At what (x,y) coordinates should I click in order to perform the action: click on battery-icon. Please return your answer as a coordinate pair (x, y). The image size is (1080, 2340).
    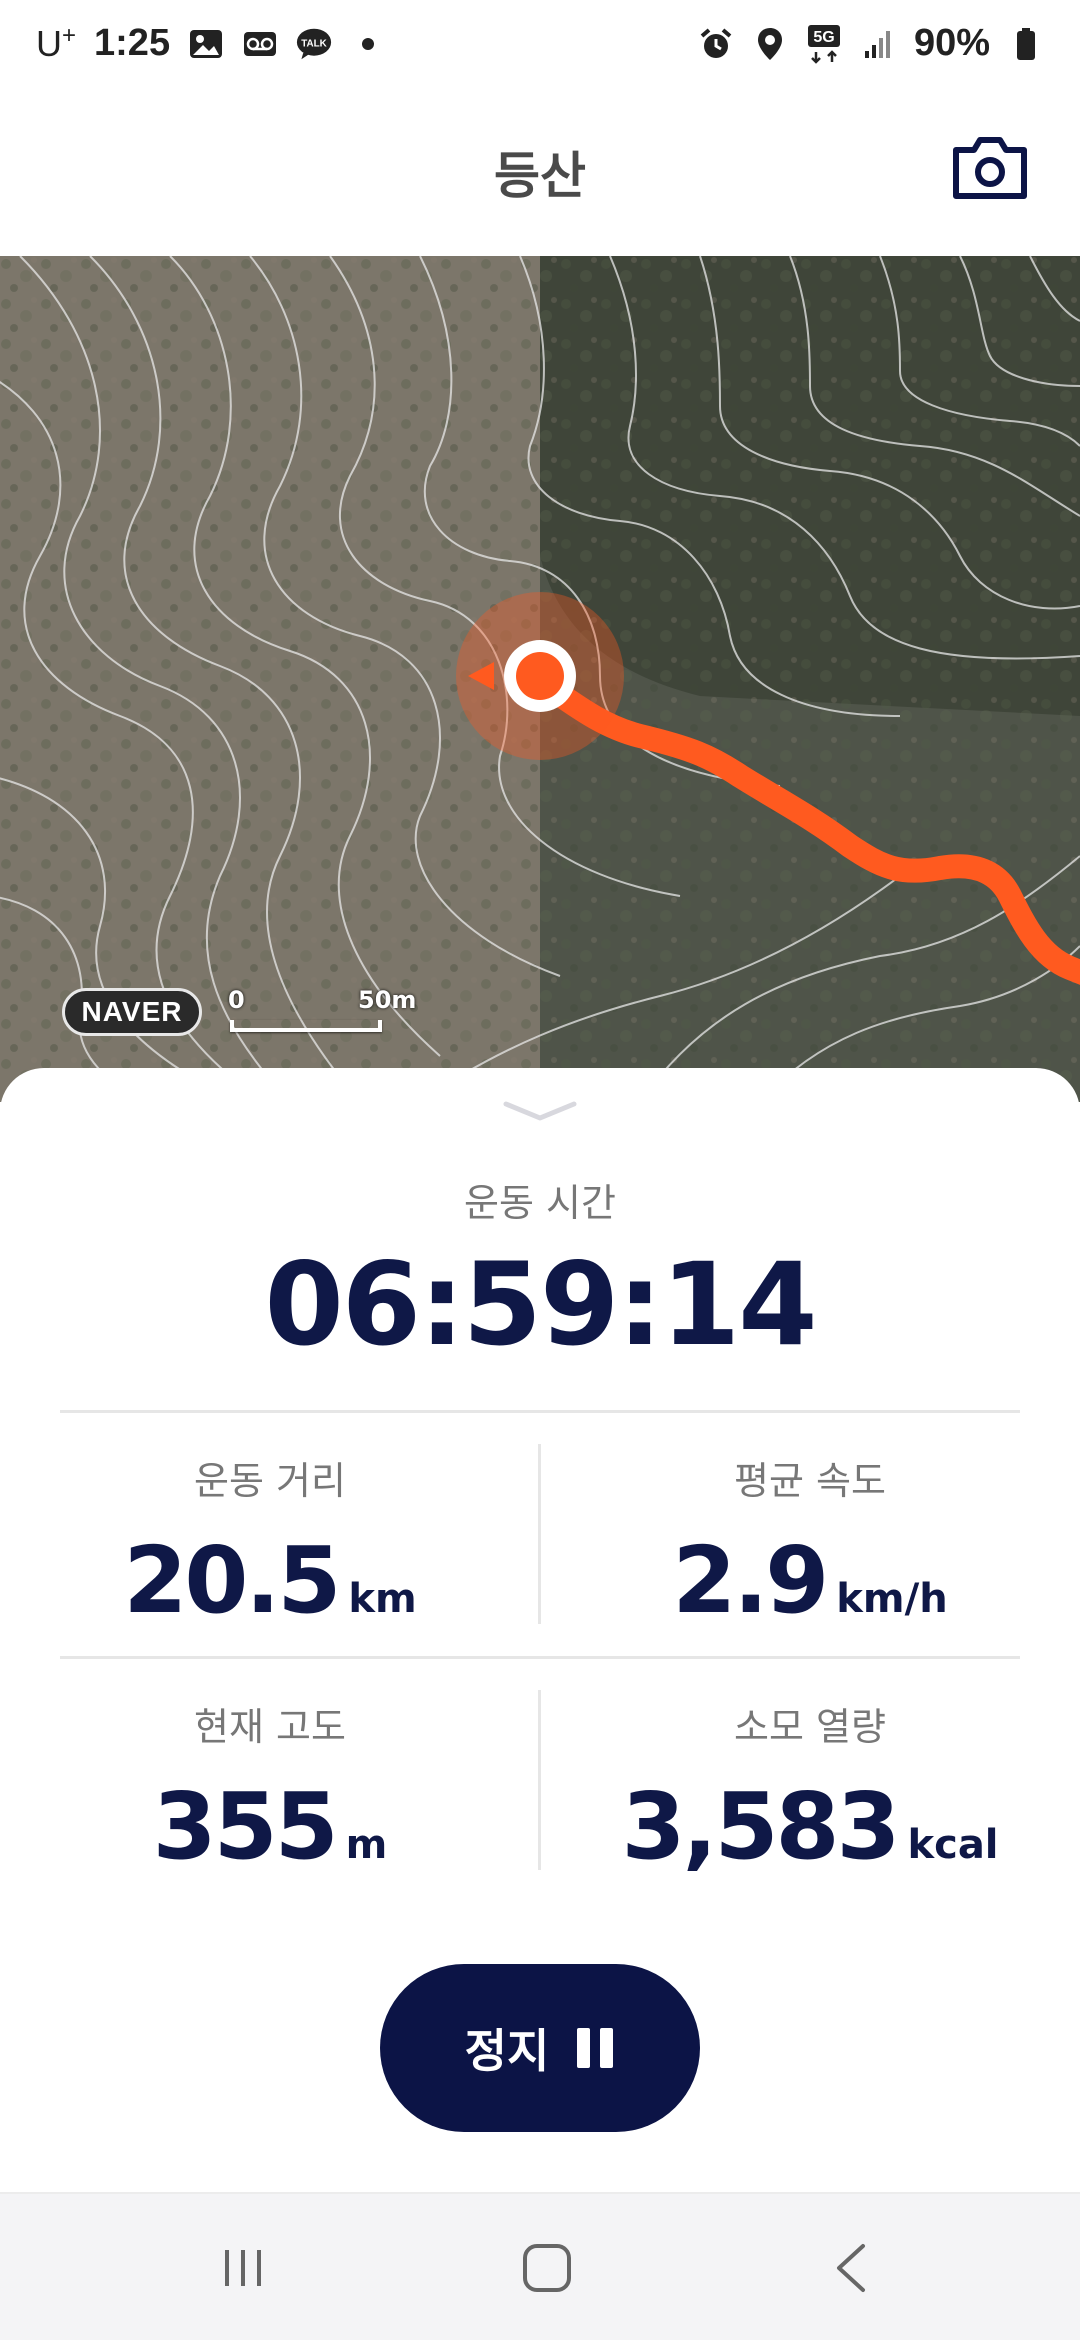
    Looking at the image, I should click on (1026, 44).